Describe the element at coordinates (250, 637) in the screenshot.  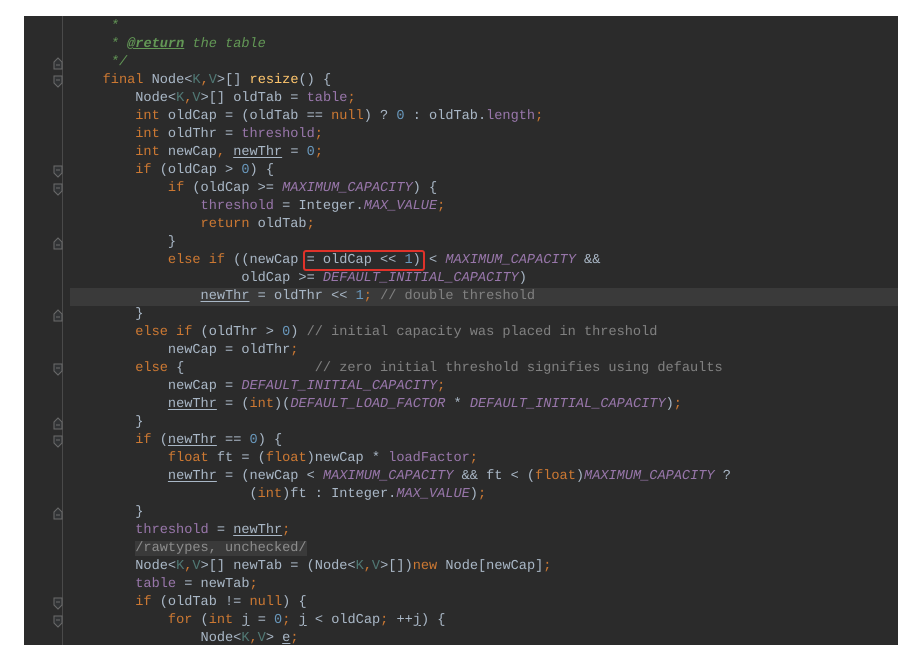
I see `code-line: Node<K,V> e;` at that location.